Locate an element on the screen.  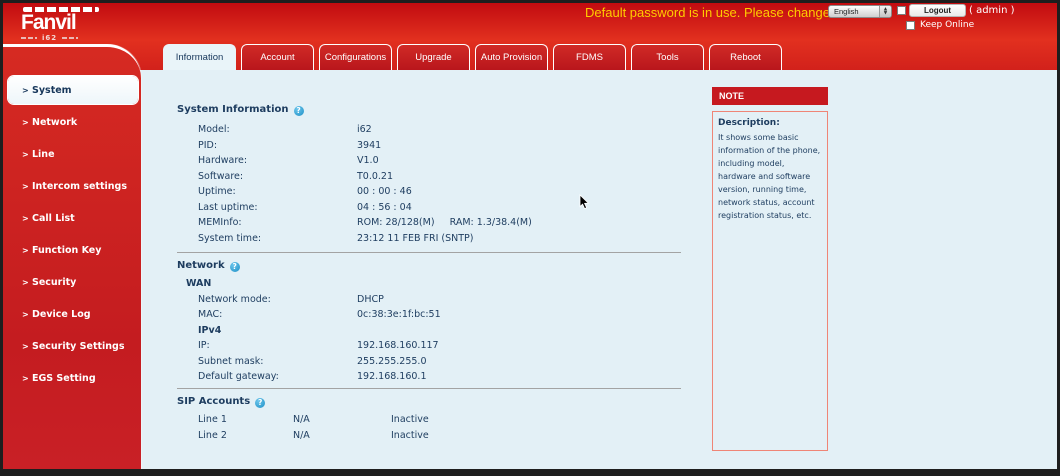
sidebar-item-security-settings: > Security Settings is located at coordinates (73, 346).